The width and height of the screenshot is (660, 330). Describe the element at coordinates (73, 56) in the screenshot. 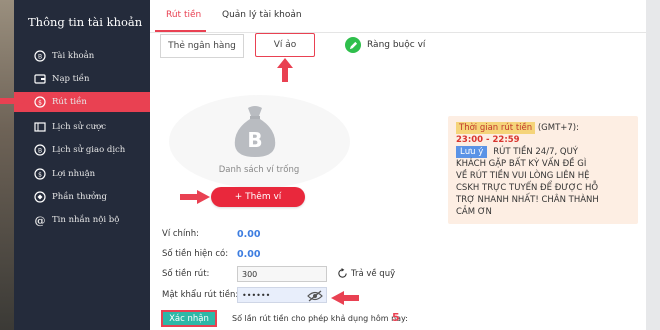

I see `sidebar-item-label: Tài khoản` at that location.